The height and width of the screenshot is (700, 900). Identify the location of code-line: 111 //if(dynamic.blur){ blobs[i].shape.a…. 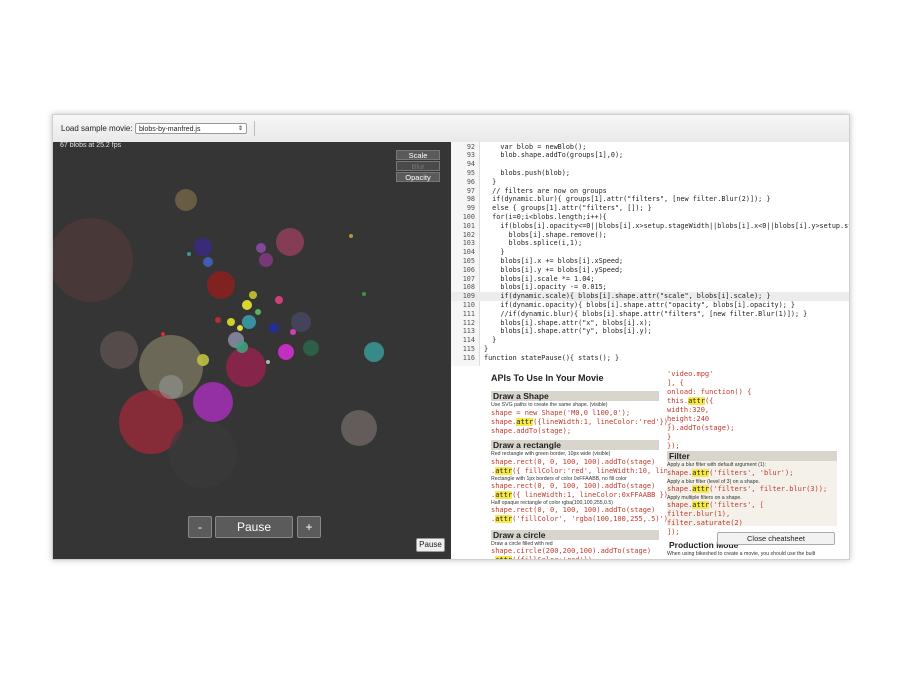
(650, 314).